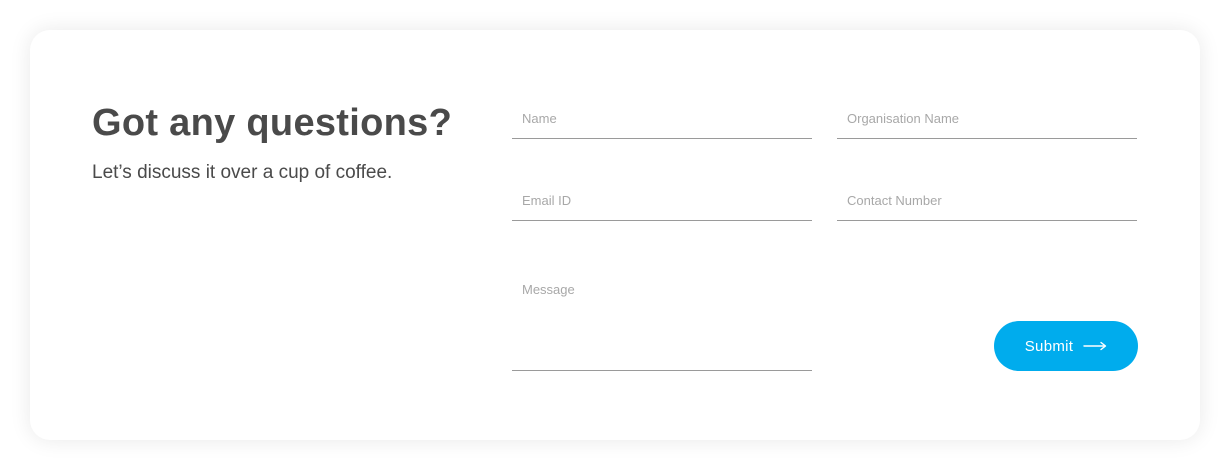  I want to click on page-subtitle: Let’s discuss it over a cup of coffee., so click(242, 172).